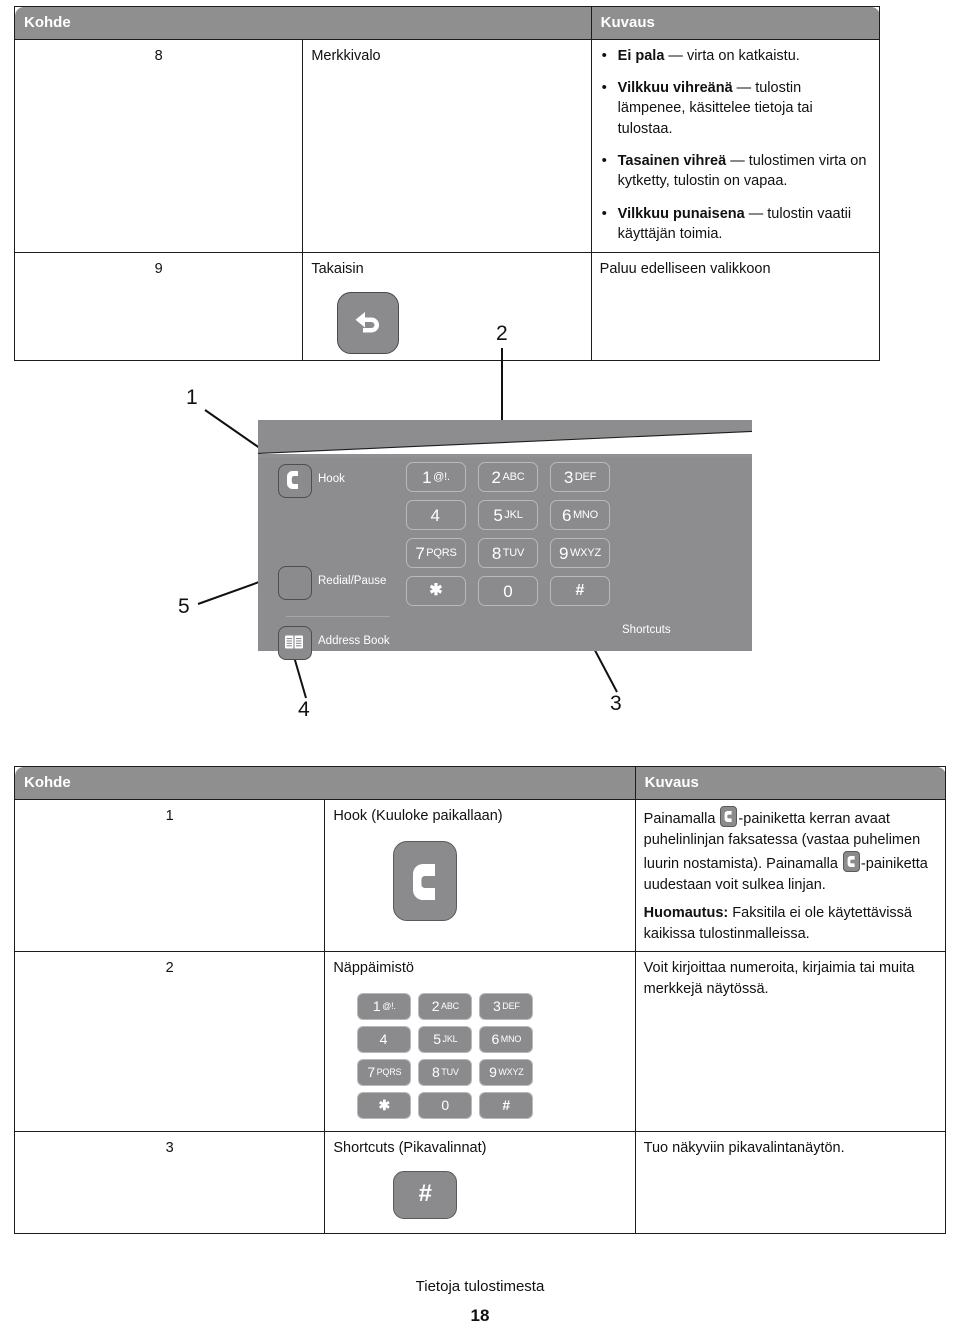  I want to click on key-hash-shortcuts: #, so click(580, 591).